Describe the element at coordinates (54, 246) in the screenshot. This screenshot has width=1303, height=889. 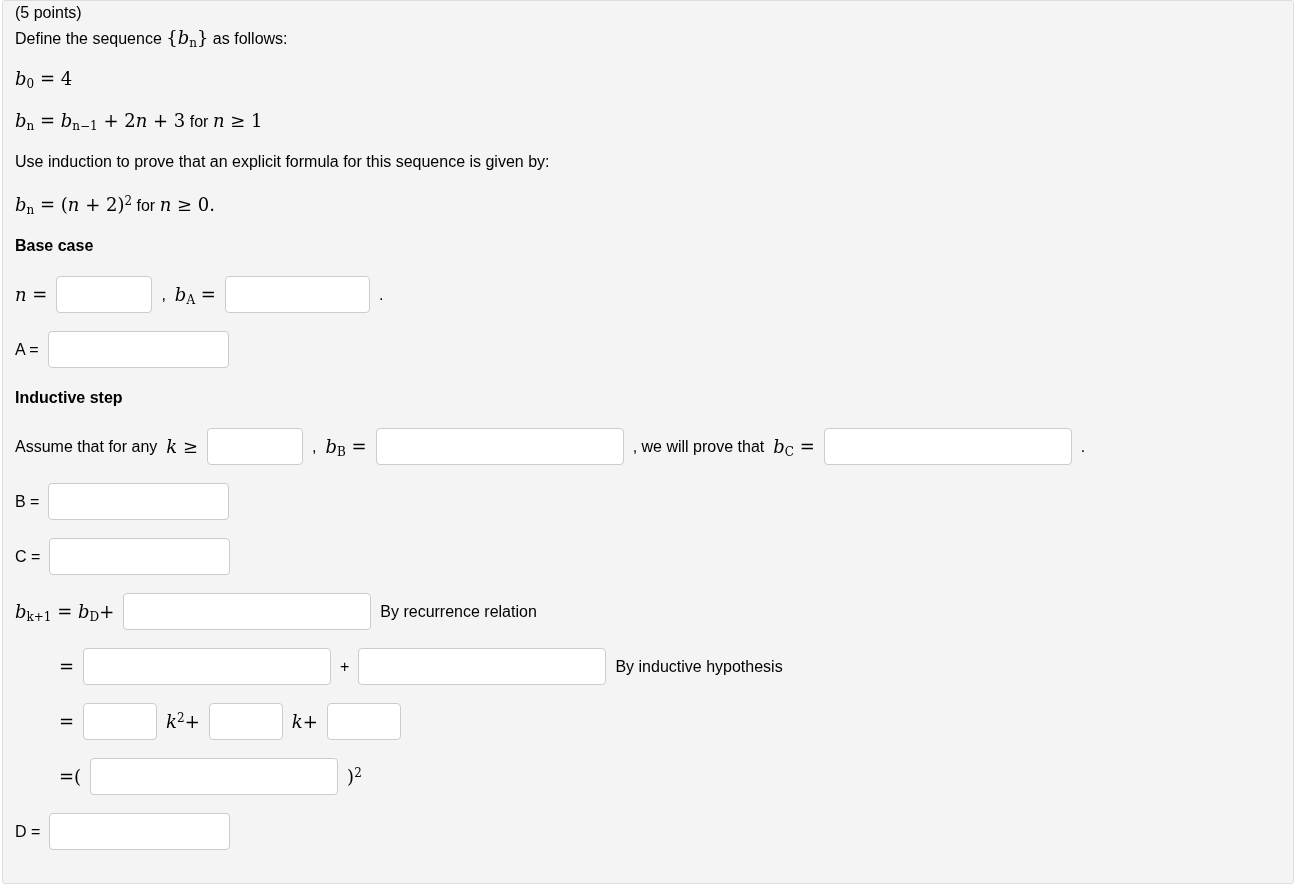
I see `section-heading: Base case` at that location.